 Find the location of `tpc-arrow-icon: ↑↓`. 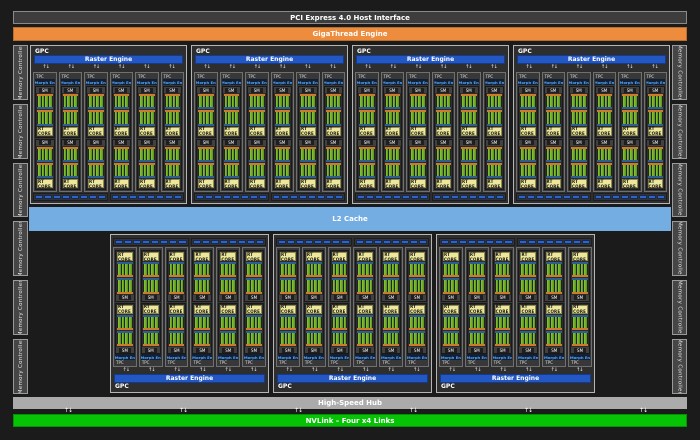

tpc-arrow-icon: ↑↓ is located at coordinates (604, 67).